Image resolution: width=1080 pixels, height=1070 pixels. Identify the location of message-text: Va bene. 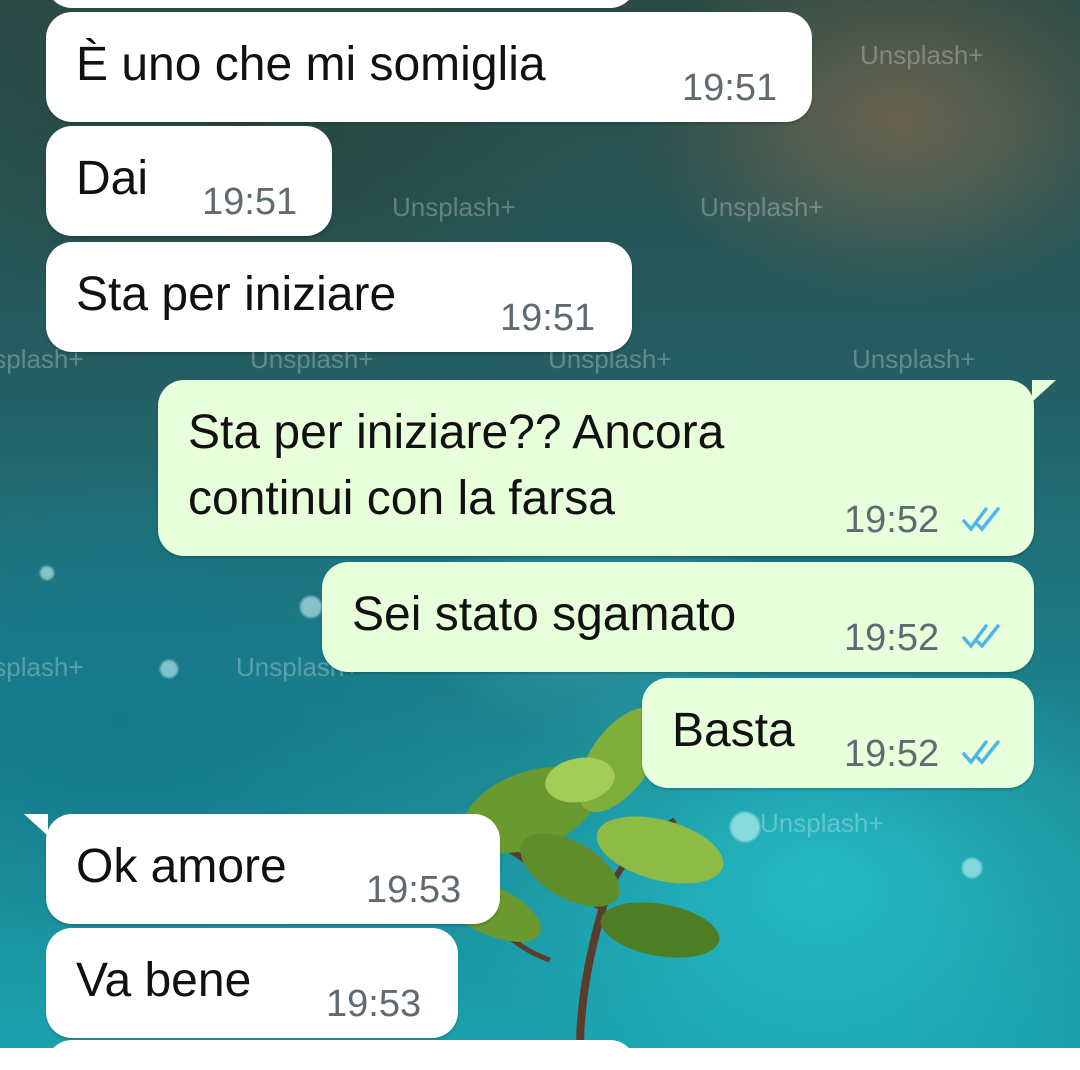
(164, 980).